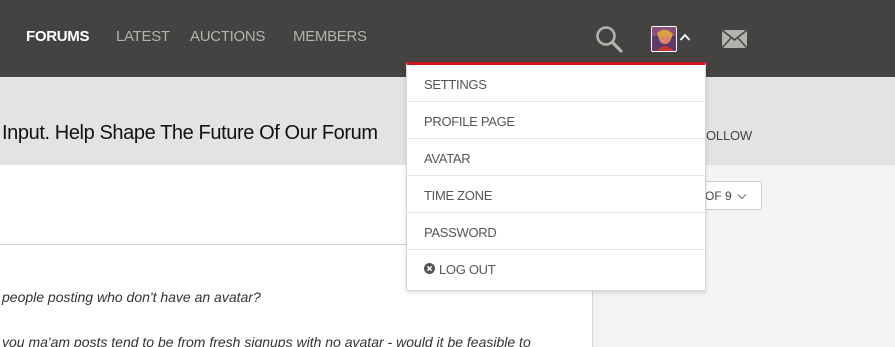  I want to click on chevron-up-icon, so click(685, 37).